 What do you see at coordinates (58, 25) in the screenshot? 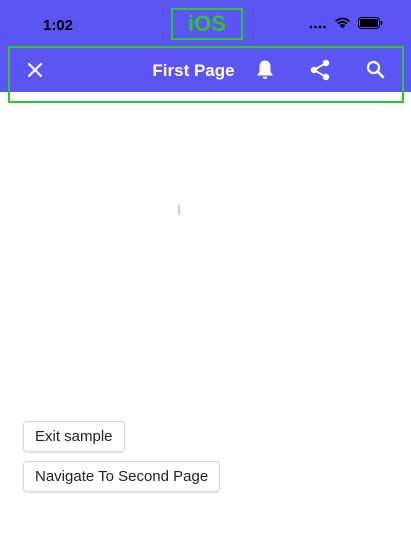
I see `status-time: 1:02` at bounding box center [58, 25].